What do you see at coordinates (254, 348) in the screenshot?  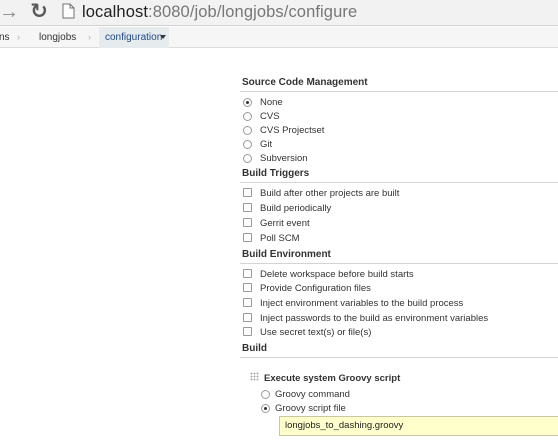 I see `section-header-build: Build` at bounding box center [254, 348].